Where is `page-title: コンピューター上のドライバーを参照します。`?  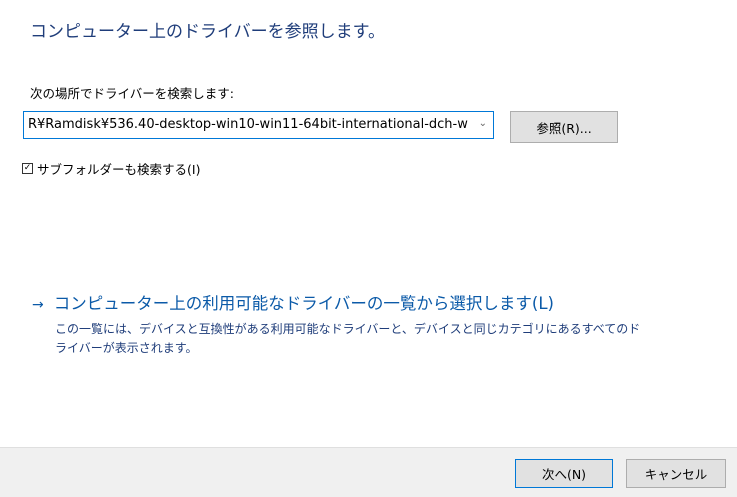 page-title: コンピューター上のドライバーを参照します。 is located at coordinates (207, 32).